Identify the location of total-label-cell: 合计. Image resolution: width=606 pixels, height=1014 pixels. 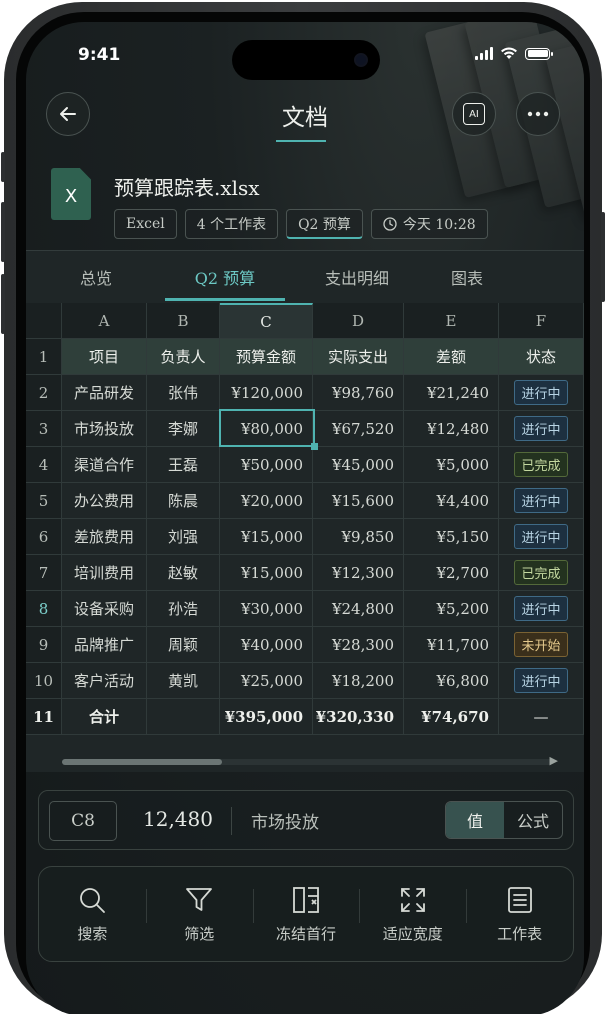
(104, 717).